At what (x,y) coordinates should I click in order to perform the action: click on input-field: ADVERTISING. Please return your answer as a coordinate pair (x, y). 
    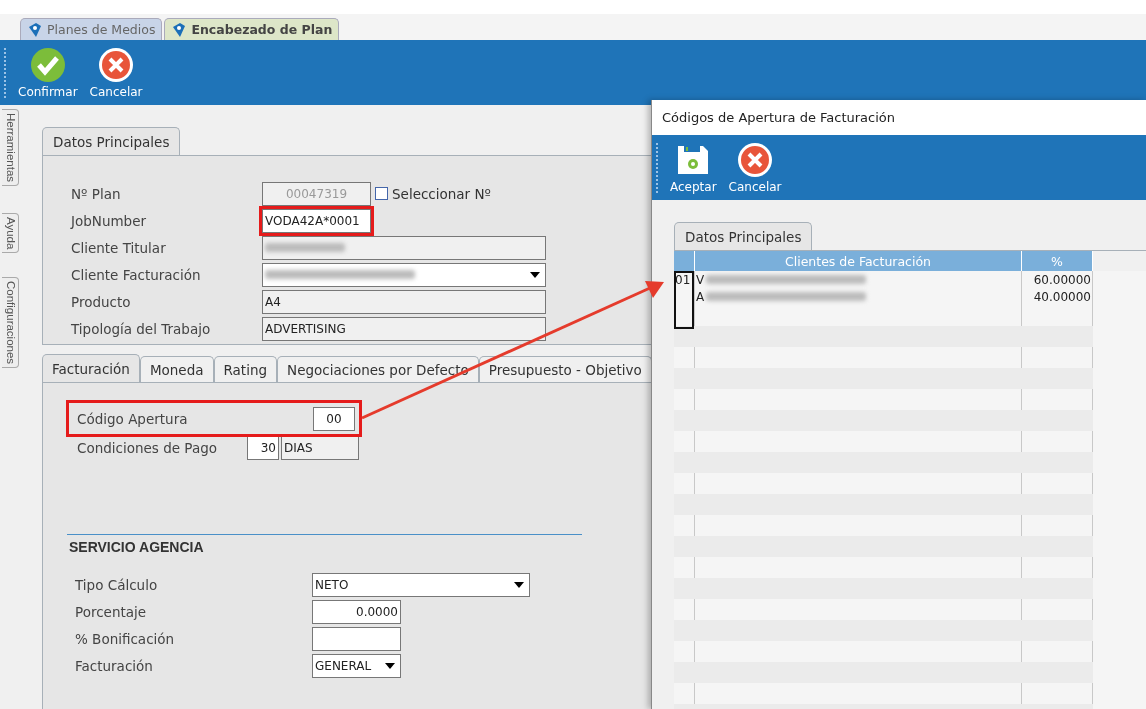
    Looking at the image, I should click on (404, 328).